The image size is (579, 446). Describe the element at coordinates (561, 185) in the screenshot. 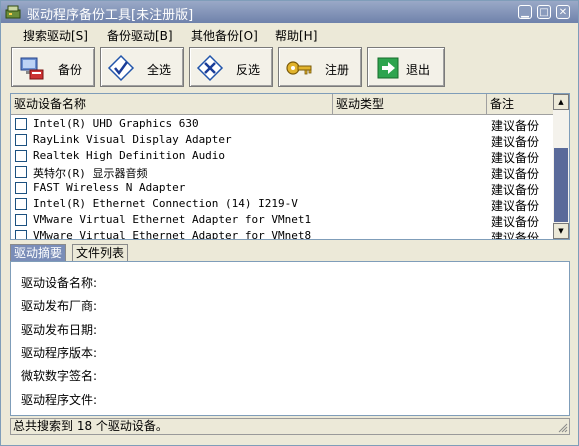

I see `scroll-thumb` at that location.